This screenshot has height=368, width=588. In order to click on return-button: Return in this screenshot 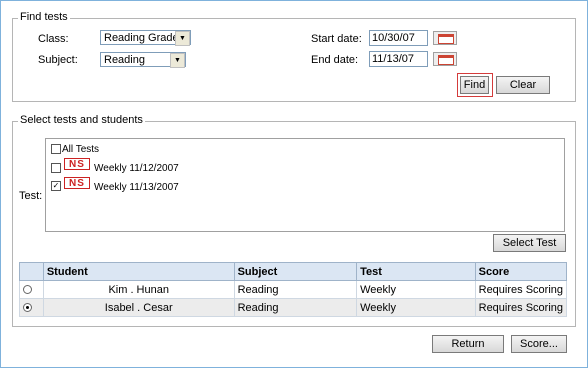, I will do `click(468, 344)`.